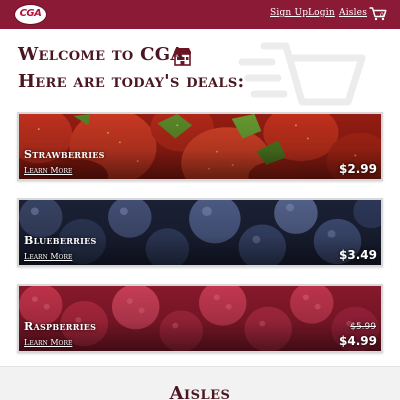 This screenshot has height=400, width=400. I want to click on logo-text: CGA, so click(30, 13).